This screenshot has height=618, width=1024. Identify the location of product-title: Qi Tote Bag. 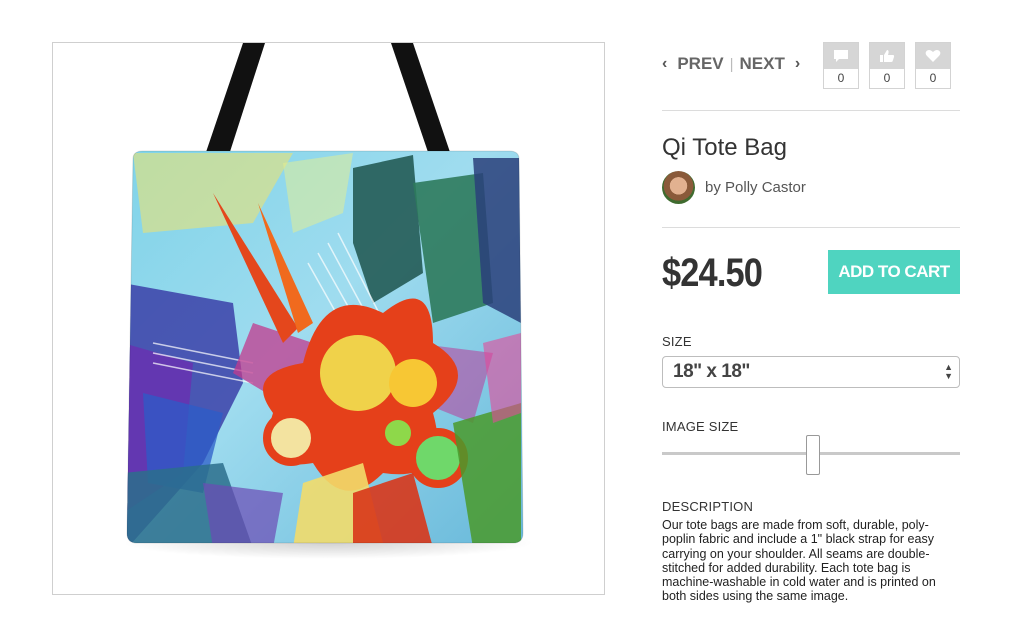
(724, 147).